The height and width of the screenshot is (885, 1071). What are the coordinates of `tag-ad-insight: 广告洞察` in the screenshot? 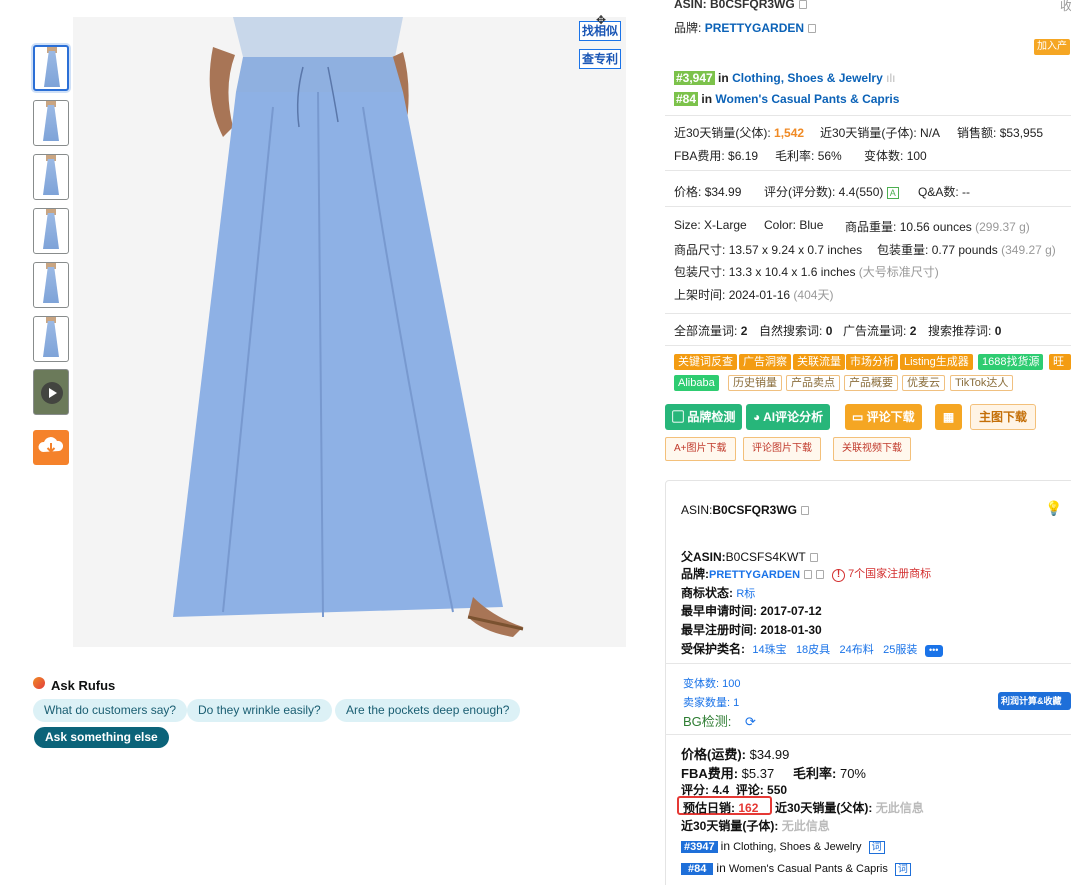 It's located at (765, 362).